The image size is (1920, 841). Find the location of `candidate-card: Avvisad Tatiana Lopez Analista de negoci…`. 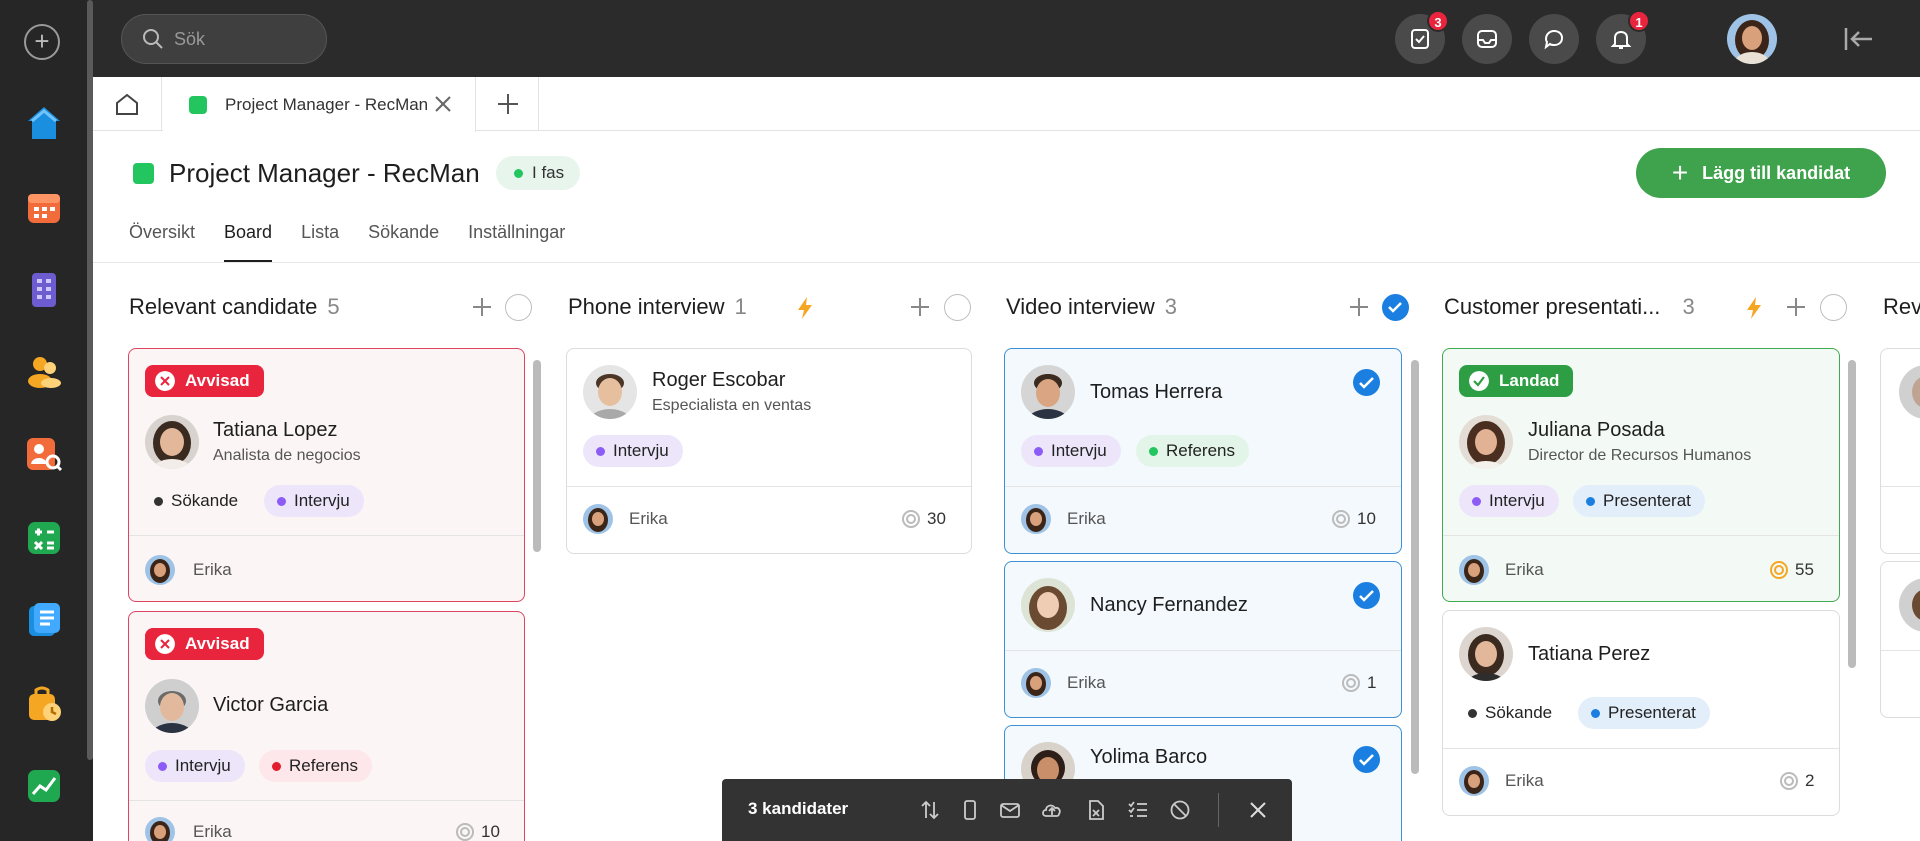

candidate-card: Avvisad Tatiana Lopez Analista de negoci… is located at coordinates (326, 475).